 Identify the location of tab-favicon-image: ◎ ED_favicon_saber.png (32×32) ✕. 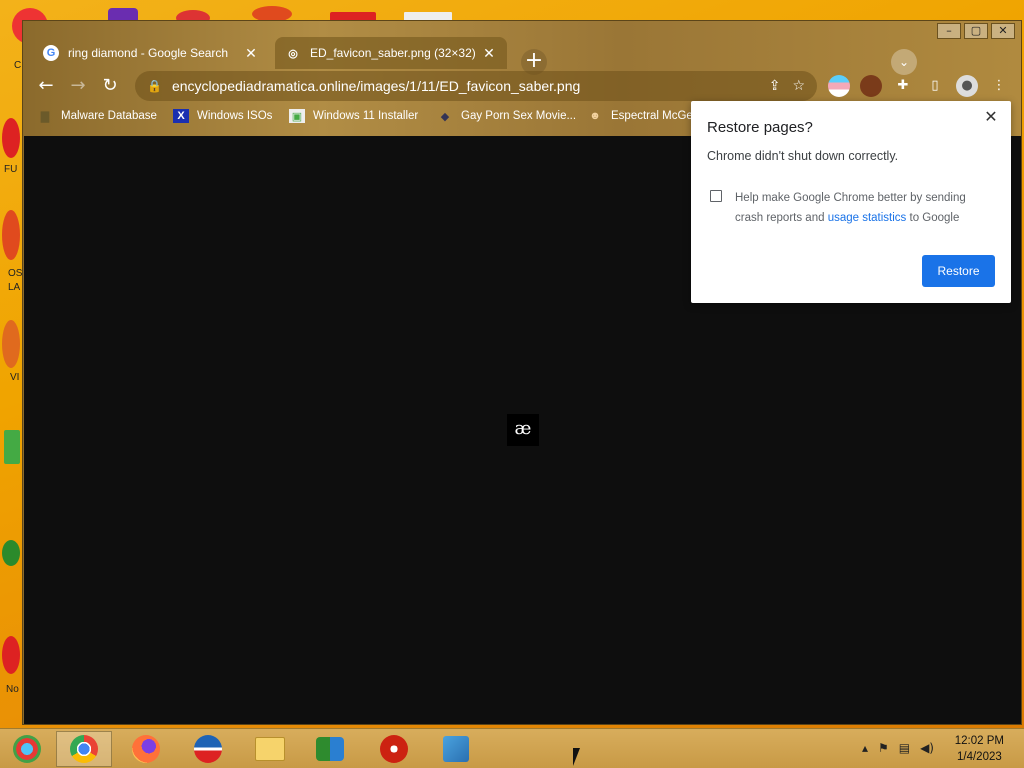
(391, 53).